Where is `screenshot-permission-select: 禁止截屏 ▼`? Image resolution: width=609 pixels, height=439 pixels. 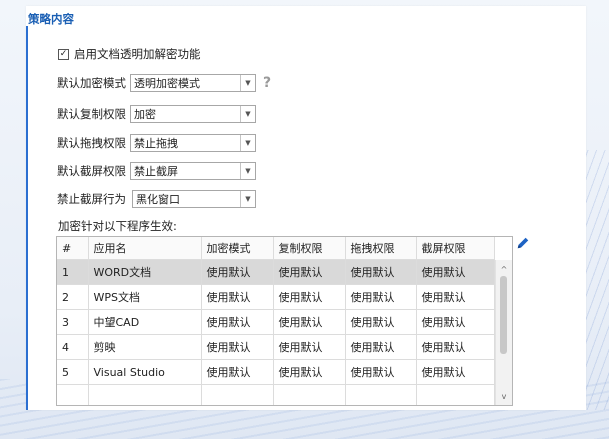 screenshot-permission-select: 禁止截屏 ▼ is located at coordinates (193, 171).